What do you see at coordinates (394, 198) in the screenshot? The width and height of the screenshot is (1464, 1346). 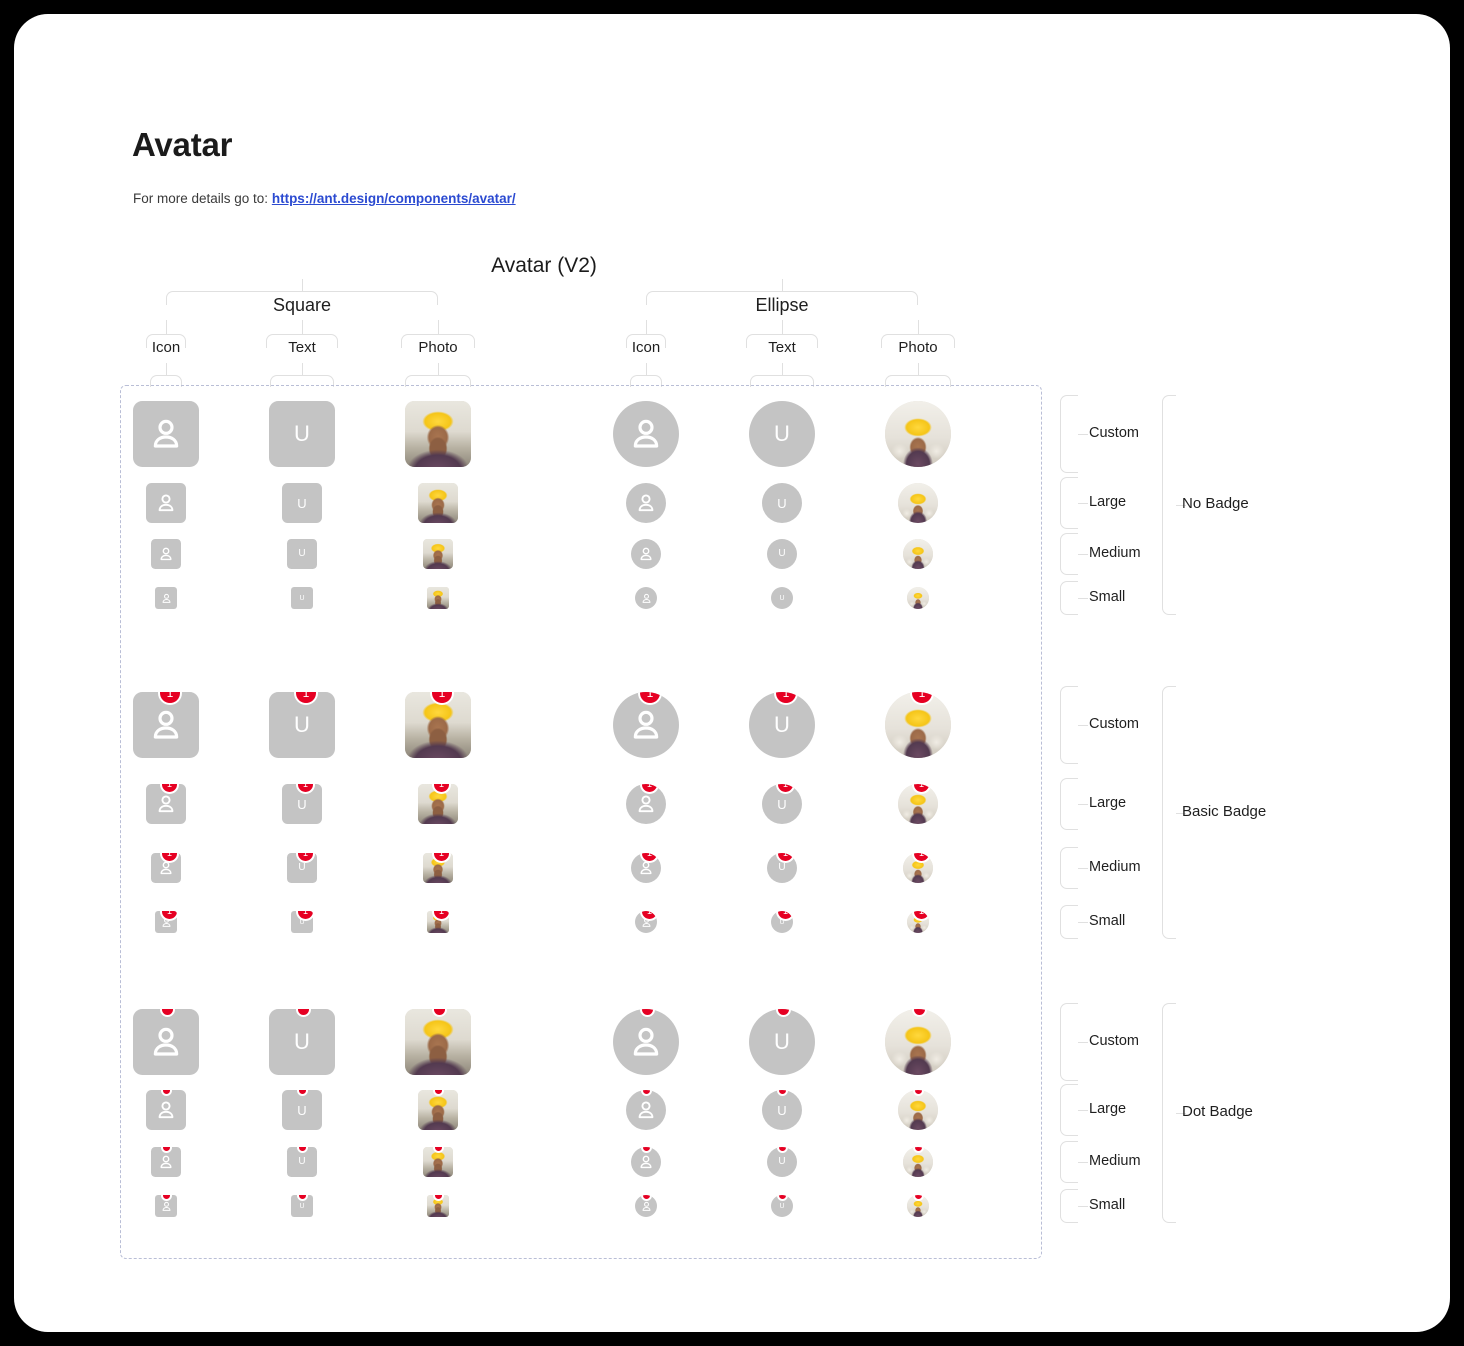 I see `ant-design-avatar-link: https://ant.design/components/avatar/` at bounding box center [394, 198].